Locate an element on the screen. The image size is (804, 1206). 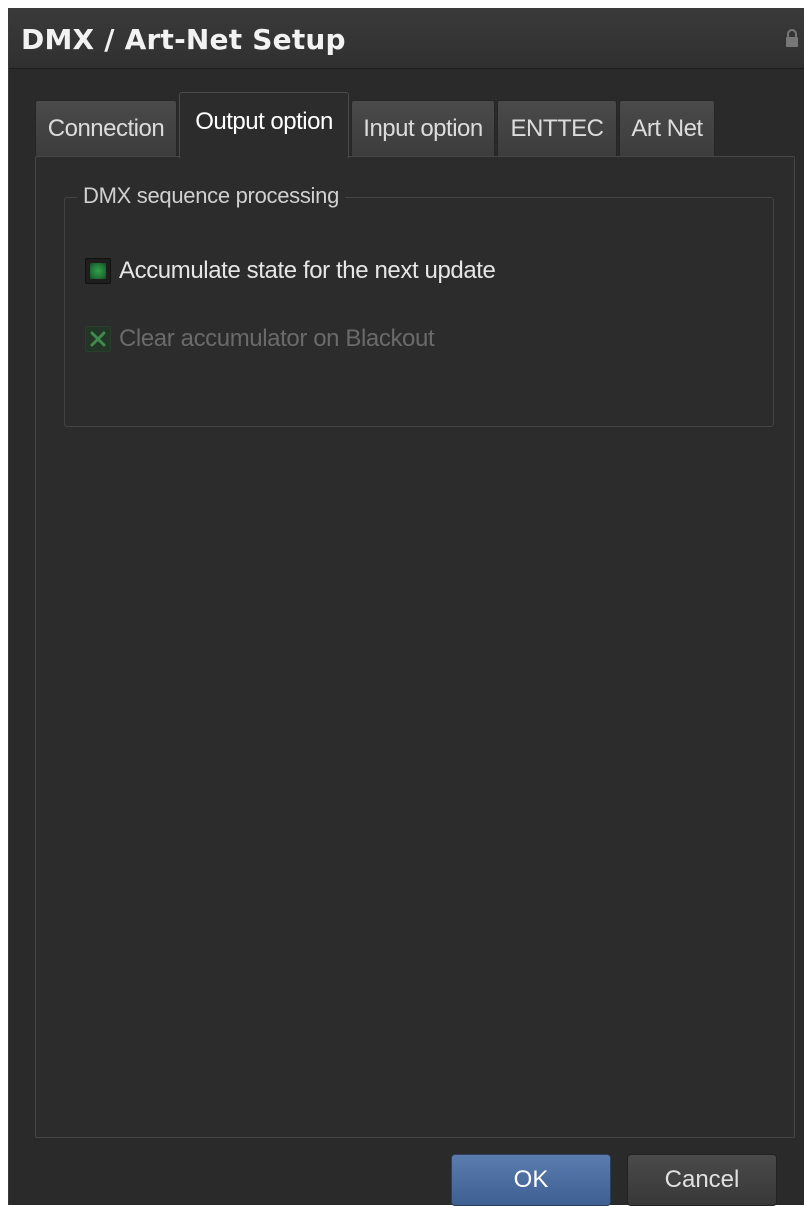
dialog-title: DMX / Art-Net Setup is located at coordinates (183, 39).